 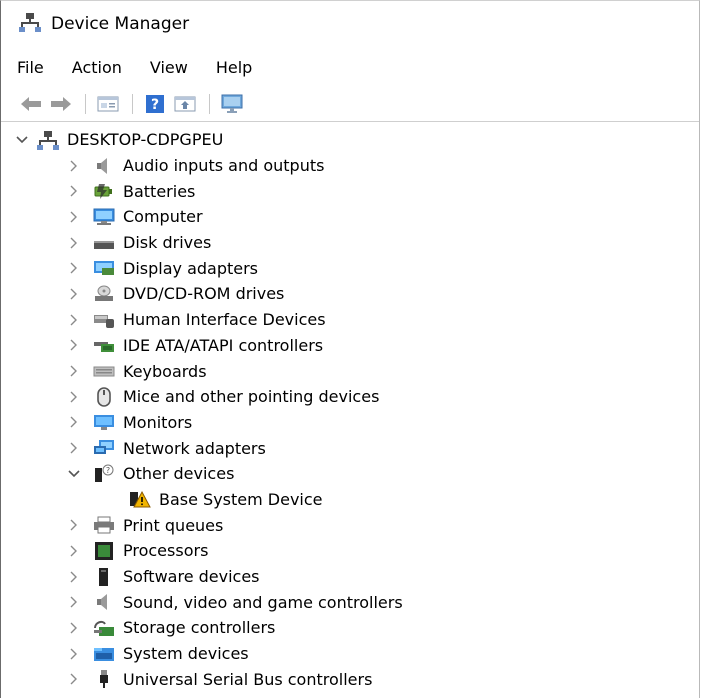 I want to click on dvd-drive-icon, so click(x=104, y=294).